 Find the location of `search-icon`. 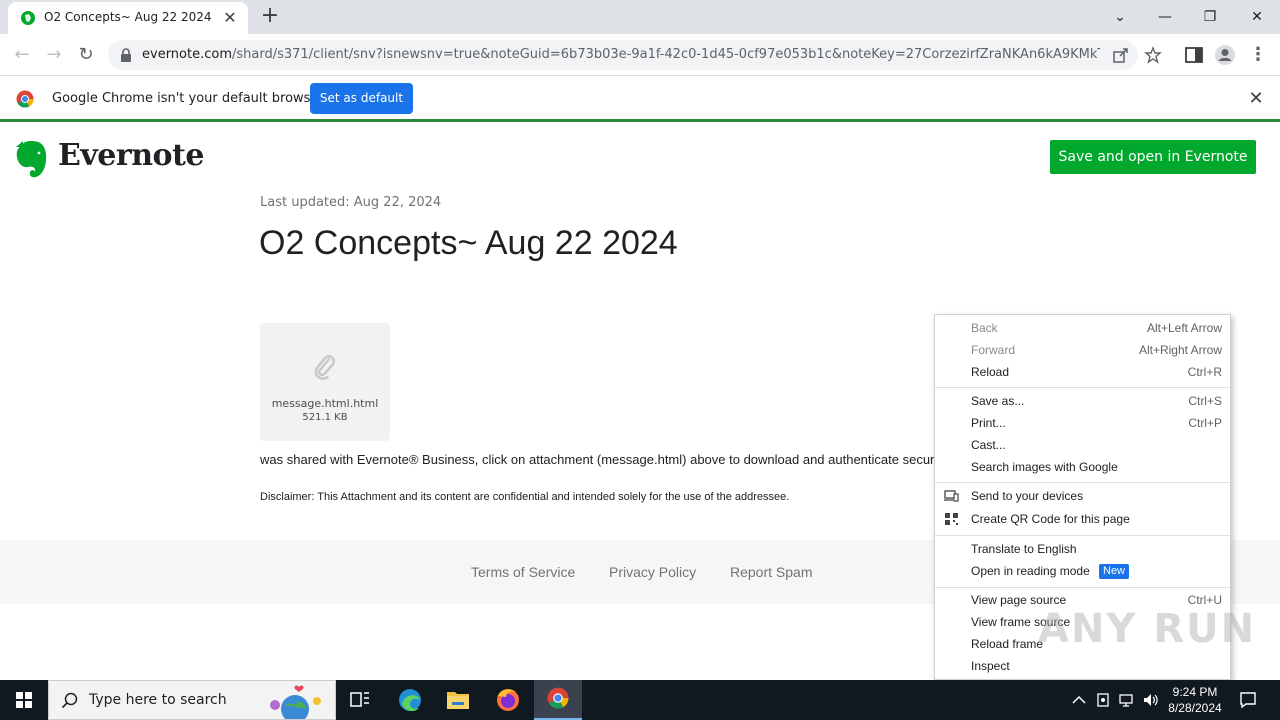

search-icon is located at coordinates (69, 700).